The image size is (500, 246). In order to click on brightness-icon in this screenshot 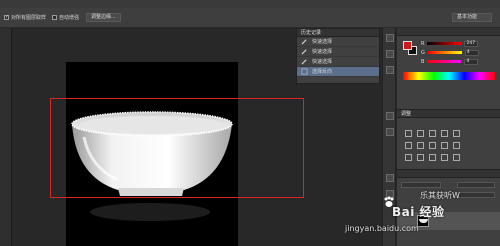, I will do `click(408, 133)`.